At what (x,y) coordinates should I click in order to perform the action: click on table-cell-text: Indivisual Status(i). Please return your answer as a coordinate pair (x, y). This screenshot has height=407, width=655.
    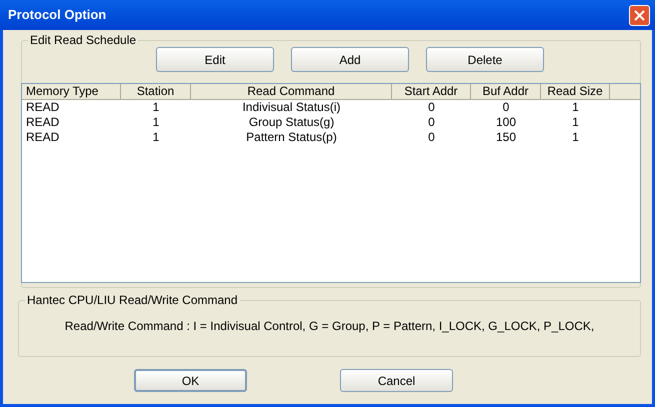
    Looking at the image, I should click on (291, 107).